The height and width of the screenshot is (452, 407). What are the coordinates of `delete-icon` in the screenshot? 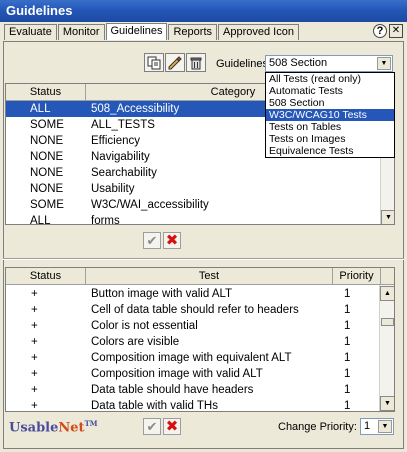 It's located at (196, 63).